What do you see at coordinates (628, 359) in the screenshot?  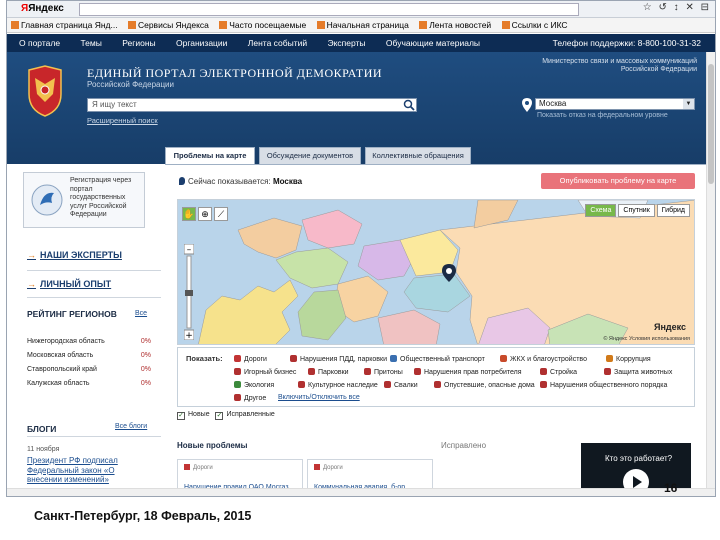 I see `legend-item: Коррупция` at bounding box center [628, 359].